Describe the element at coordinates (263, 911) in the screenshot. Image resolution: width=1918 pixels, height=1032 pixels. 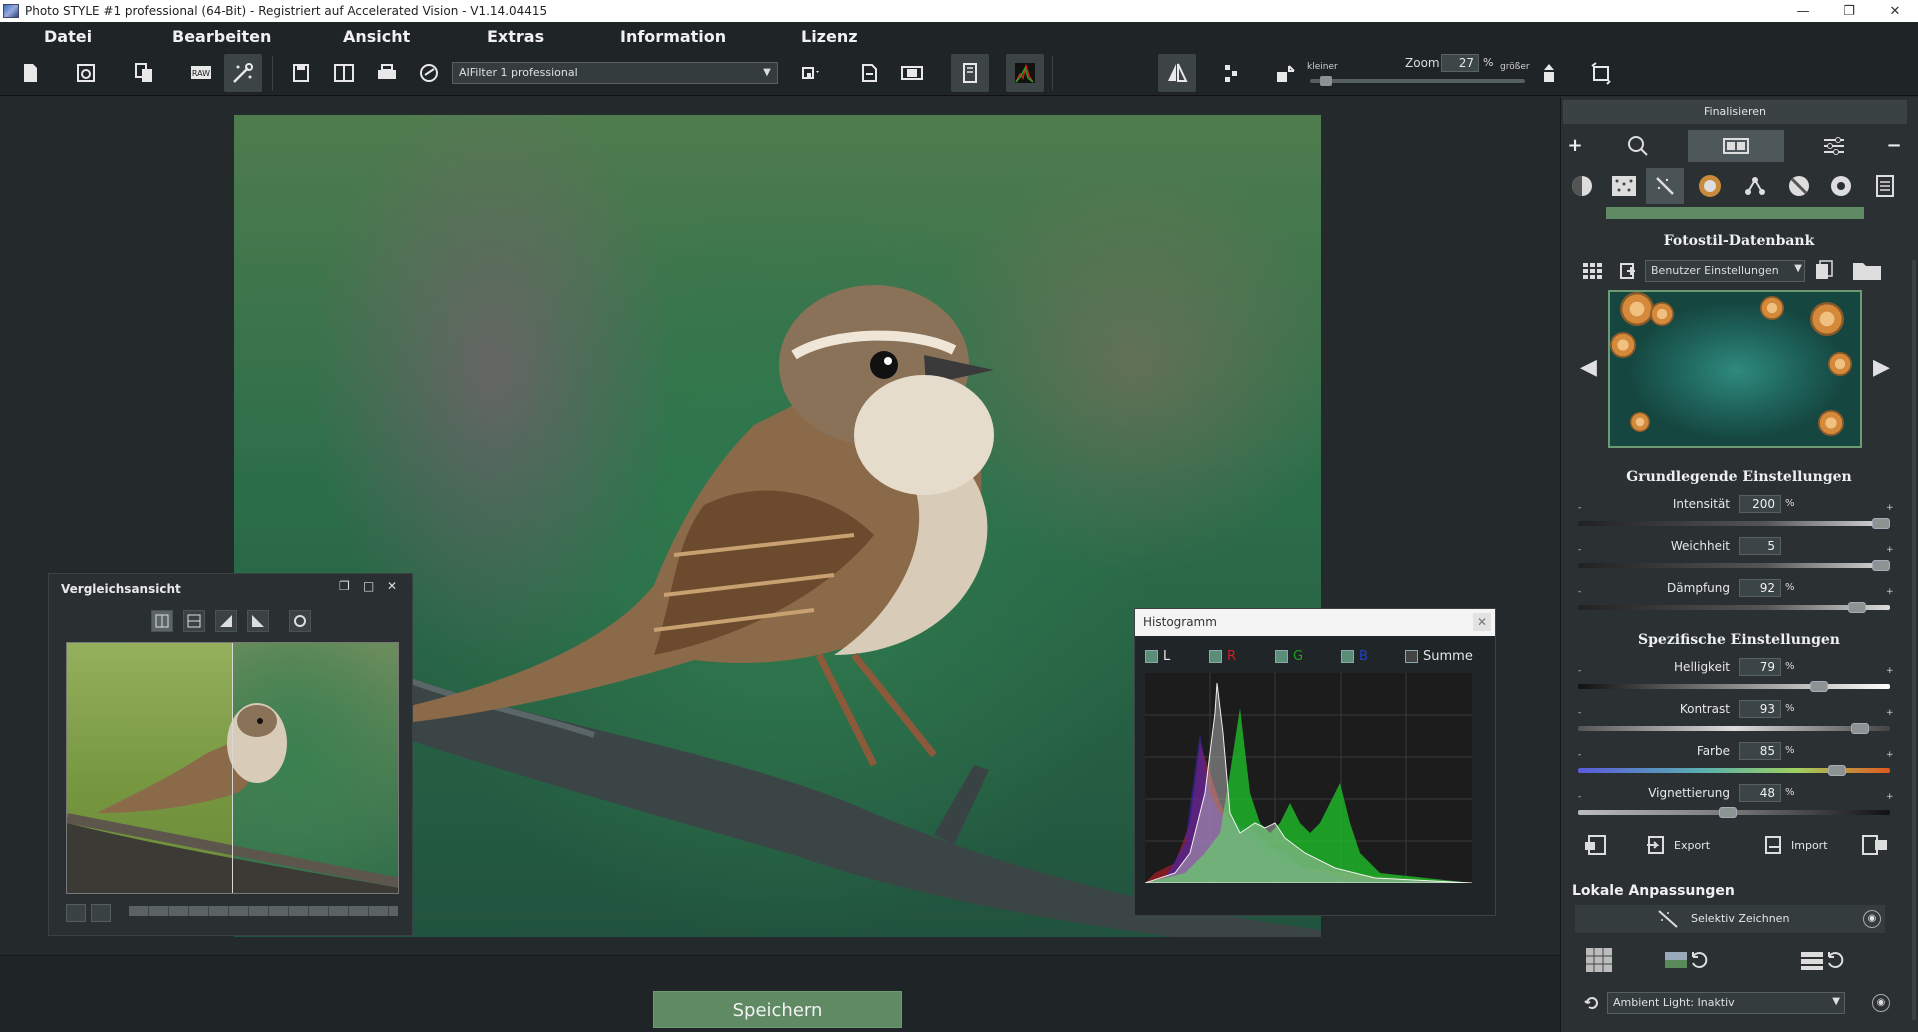
I see `comparison-filmstrip` at that location.